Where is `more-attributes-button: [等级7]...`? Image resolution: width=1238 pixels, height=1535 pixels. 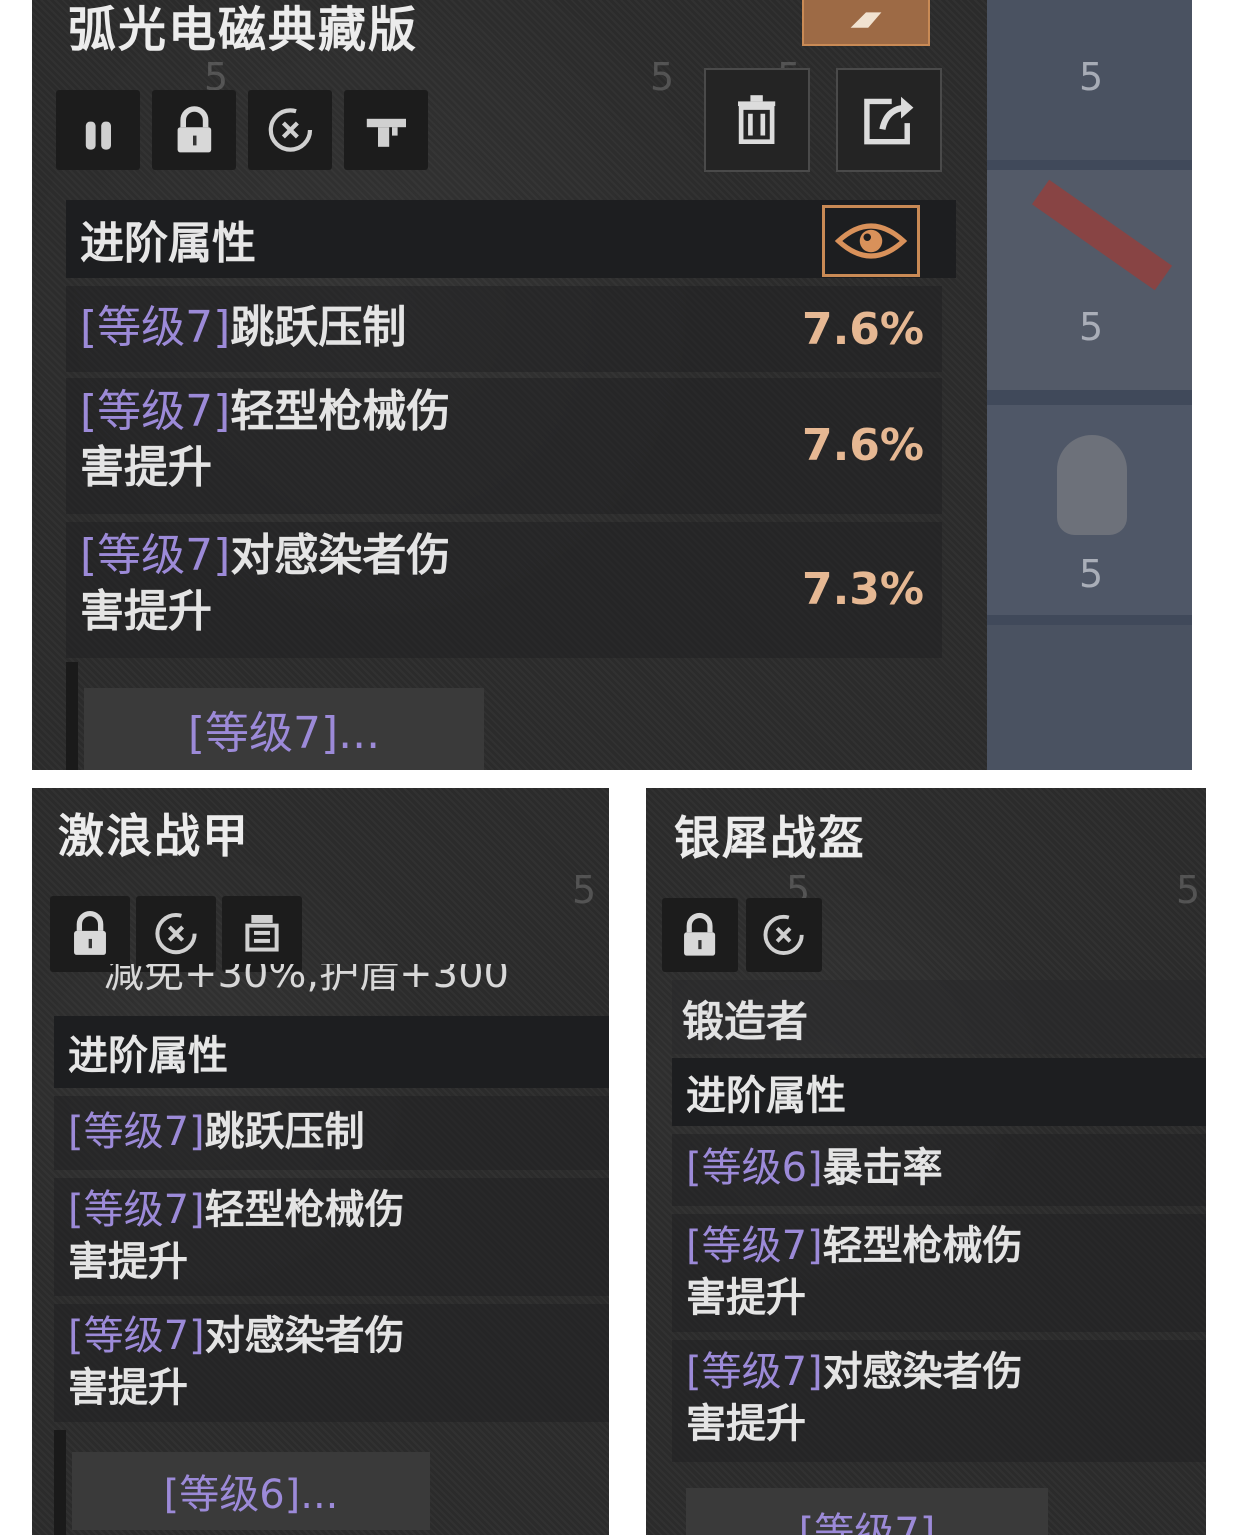
more-attributes-button: [等级7]... is located at coordinates (284, 729).